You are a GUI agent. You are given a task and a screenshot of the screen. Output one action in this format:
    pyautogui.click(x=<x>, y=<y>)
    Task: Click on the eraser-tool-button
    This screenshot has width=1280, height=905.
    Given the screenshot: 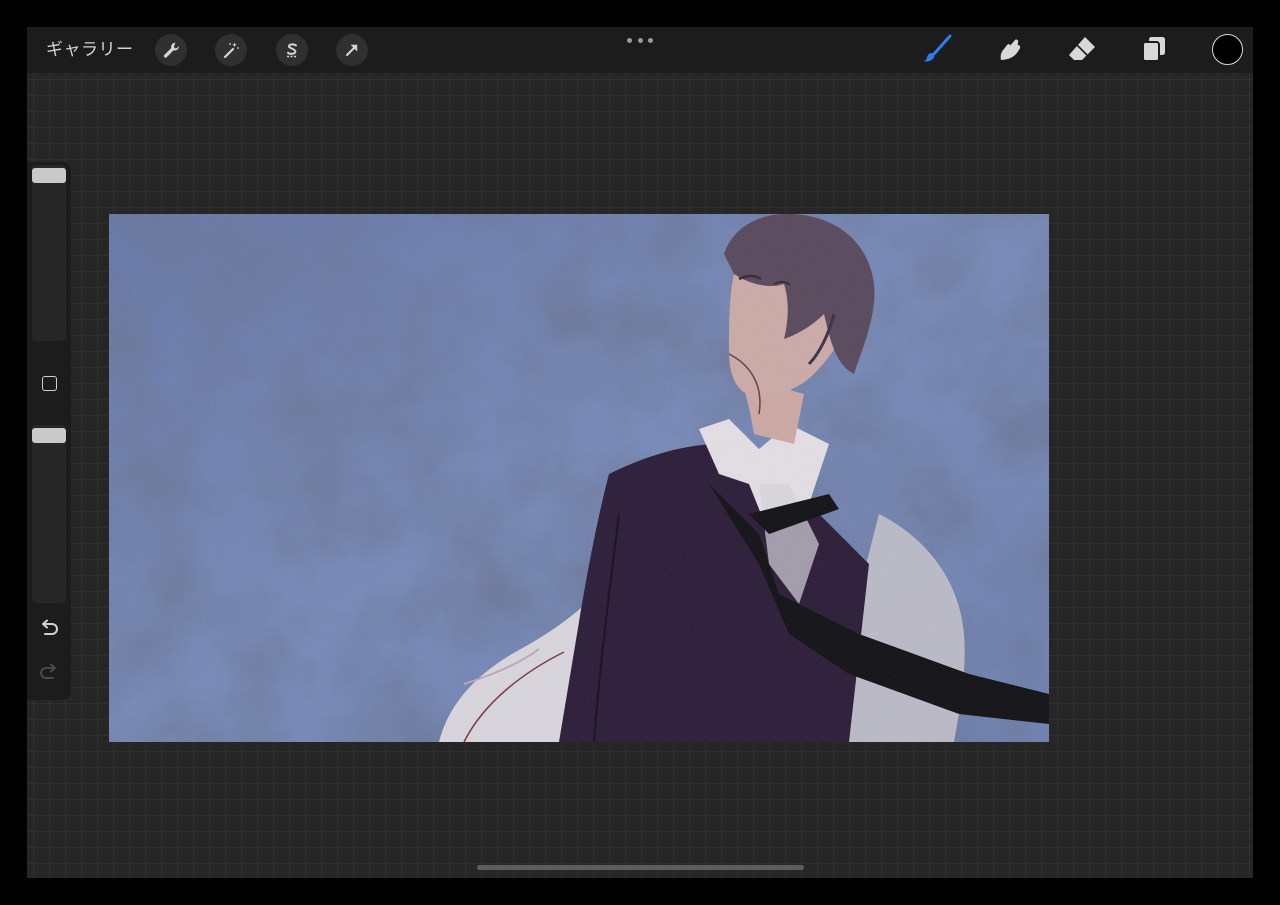 What is the action you would take?
    pyautogui.click(x=1082, y=51)
    